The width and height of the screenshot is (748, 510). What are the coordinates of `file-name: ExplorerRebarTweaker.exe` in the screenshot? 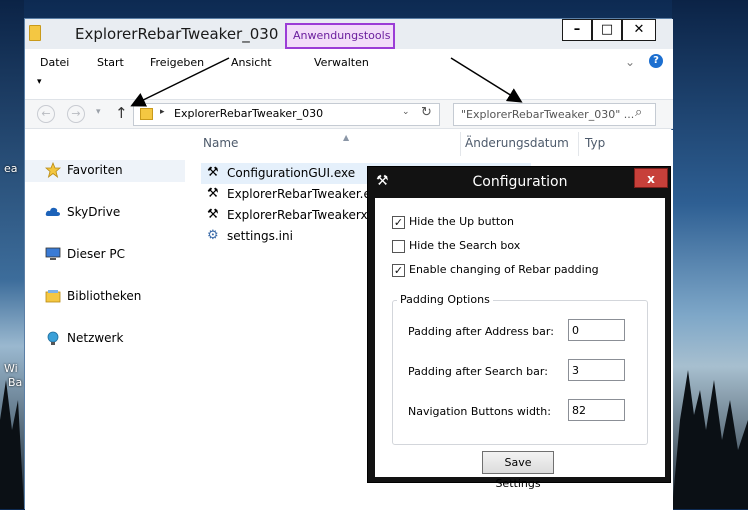 It's located at (306, 194).